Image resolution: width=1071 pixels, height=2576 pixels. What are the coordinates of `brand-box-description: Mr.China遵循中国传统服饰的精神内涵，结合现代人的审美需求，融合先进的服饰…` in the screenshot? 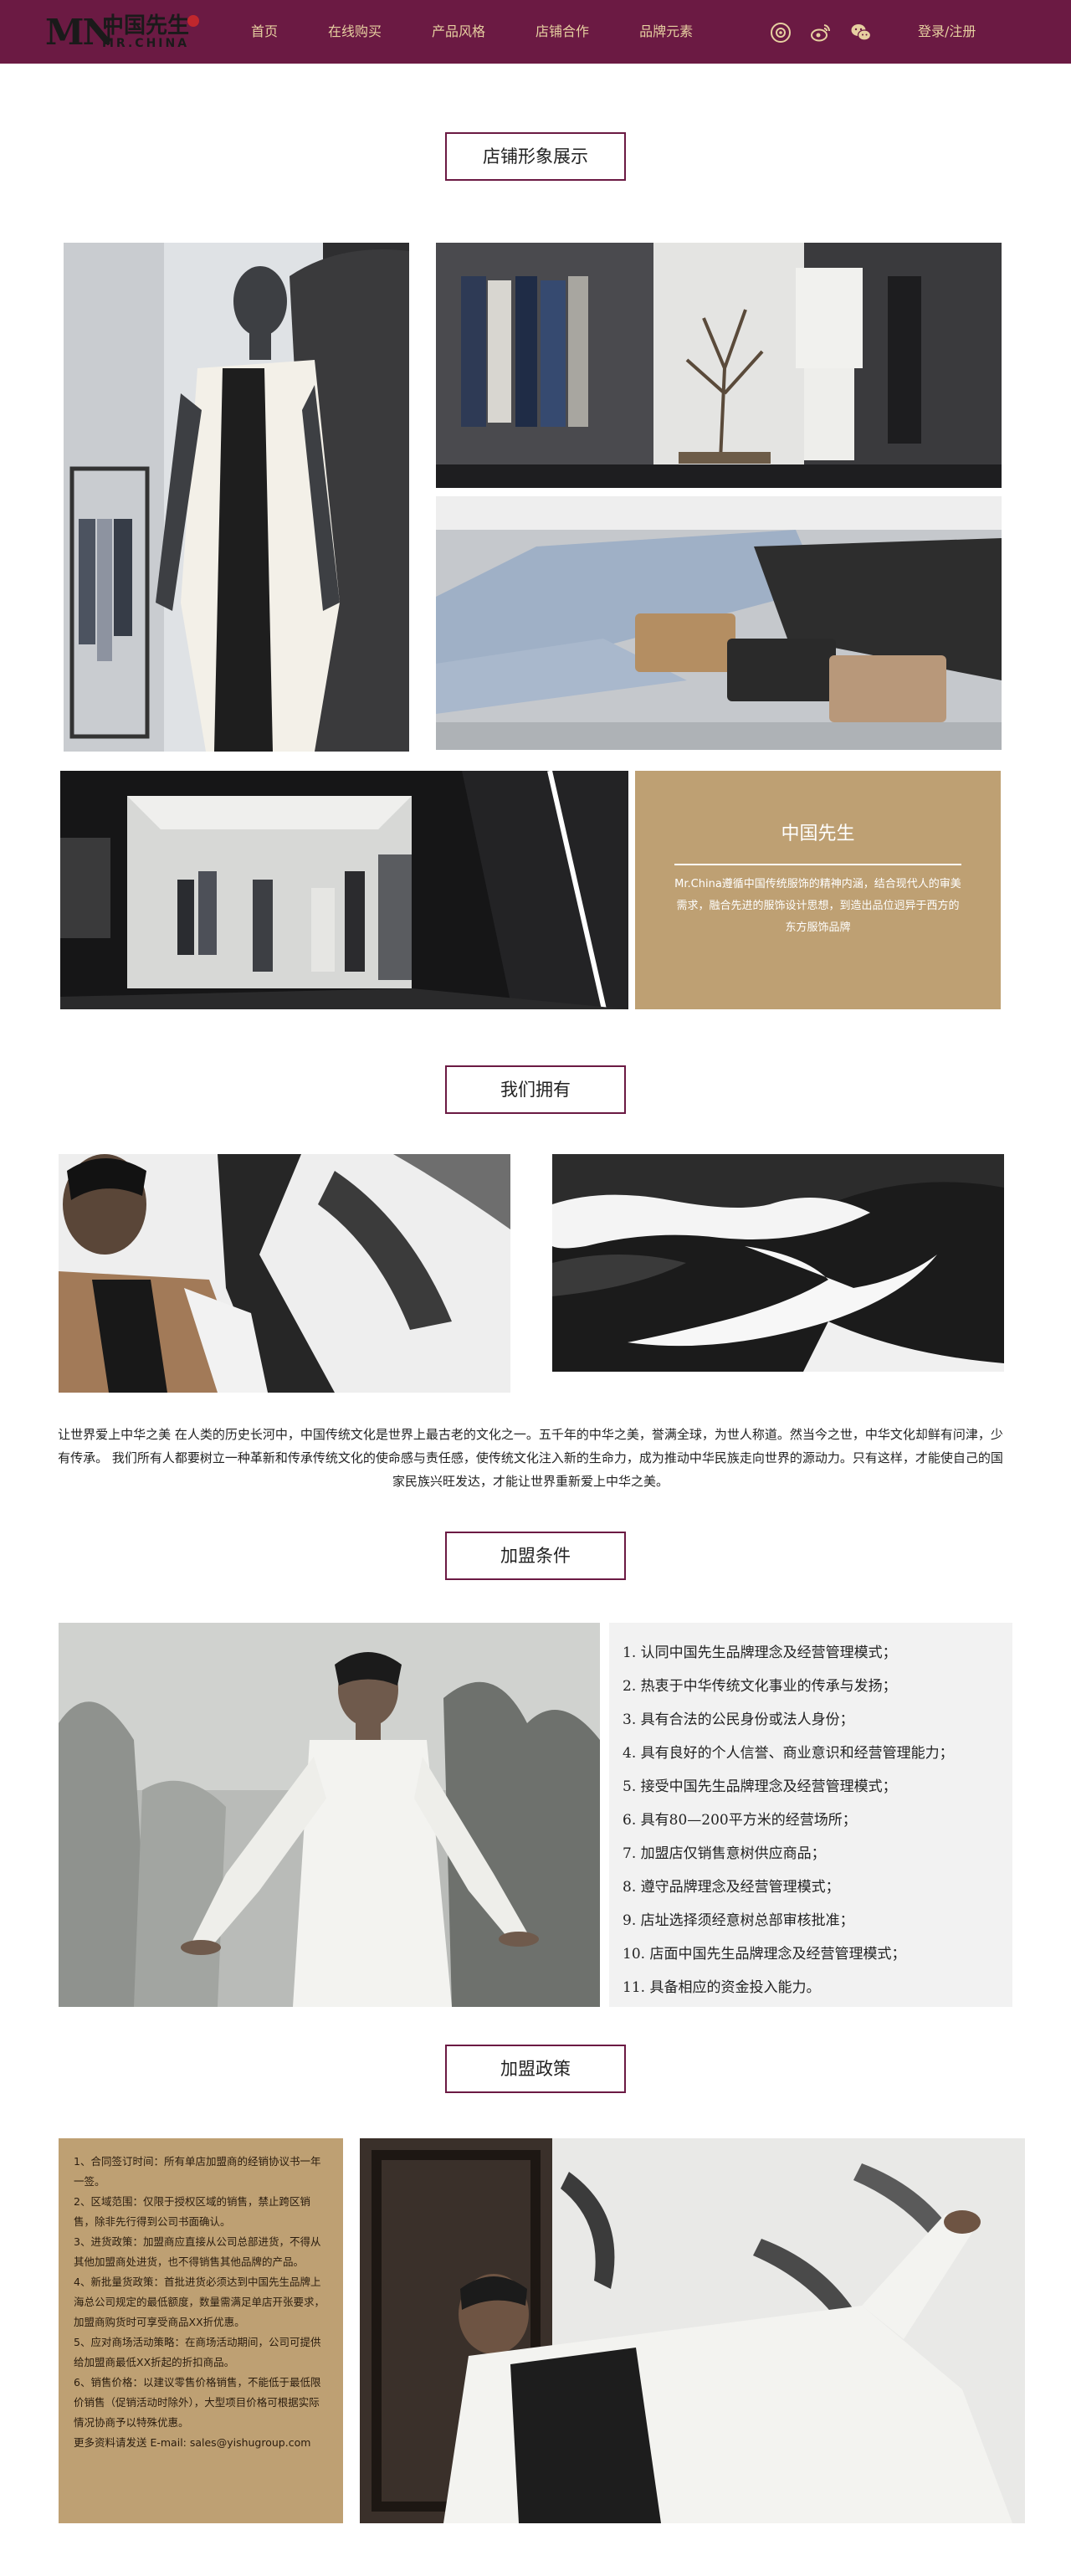 It's located at (817, 906).